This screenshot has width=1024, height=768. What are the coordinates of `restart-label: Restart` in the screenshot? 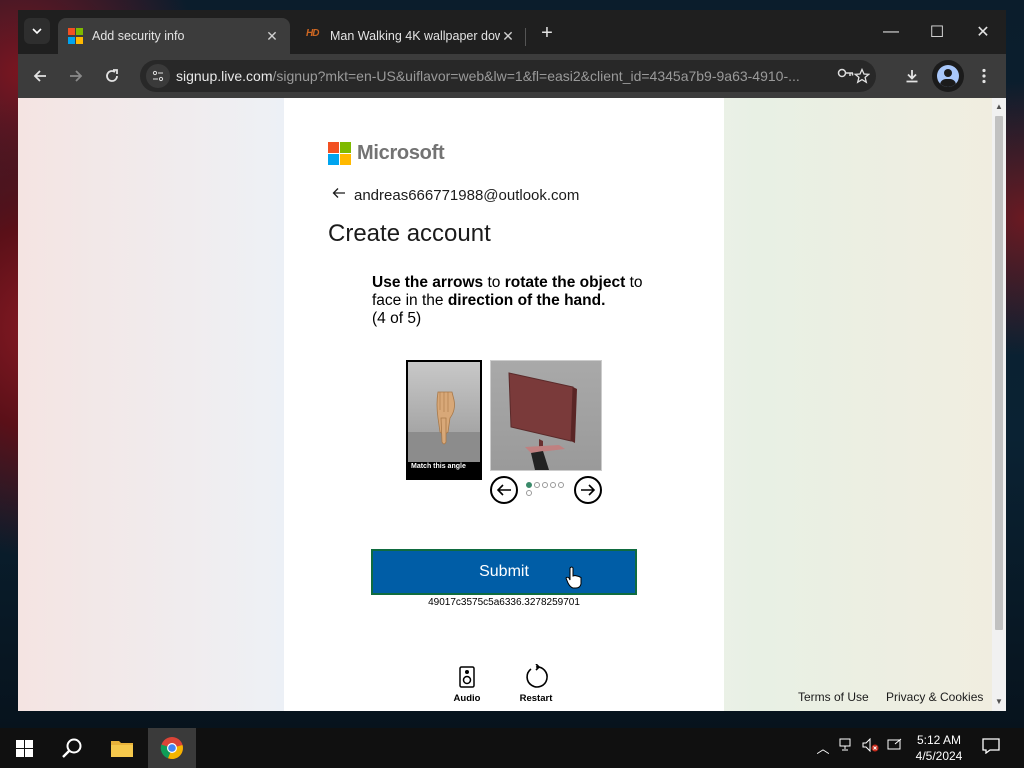 It's located at (536, 698).